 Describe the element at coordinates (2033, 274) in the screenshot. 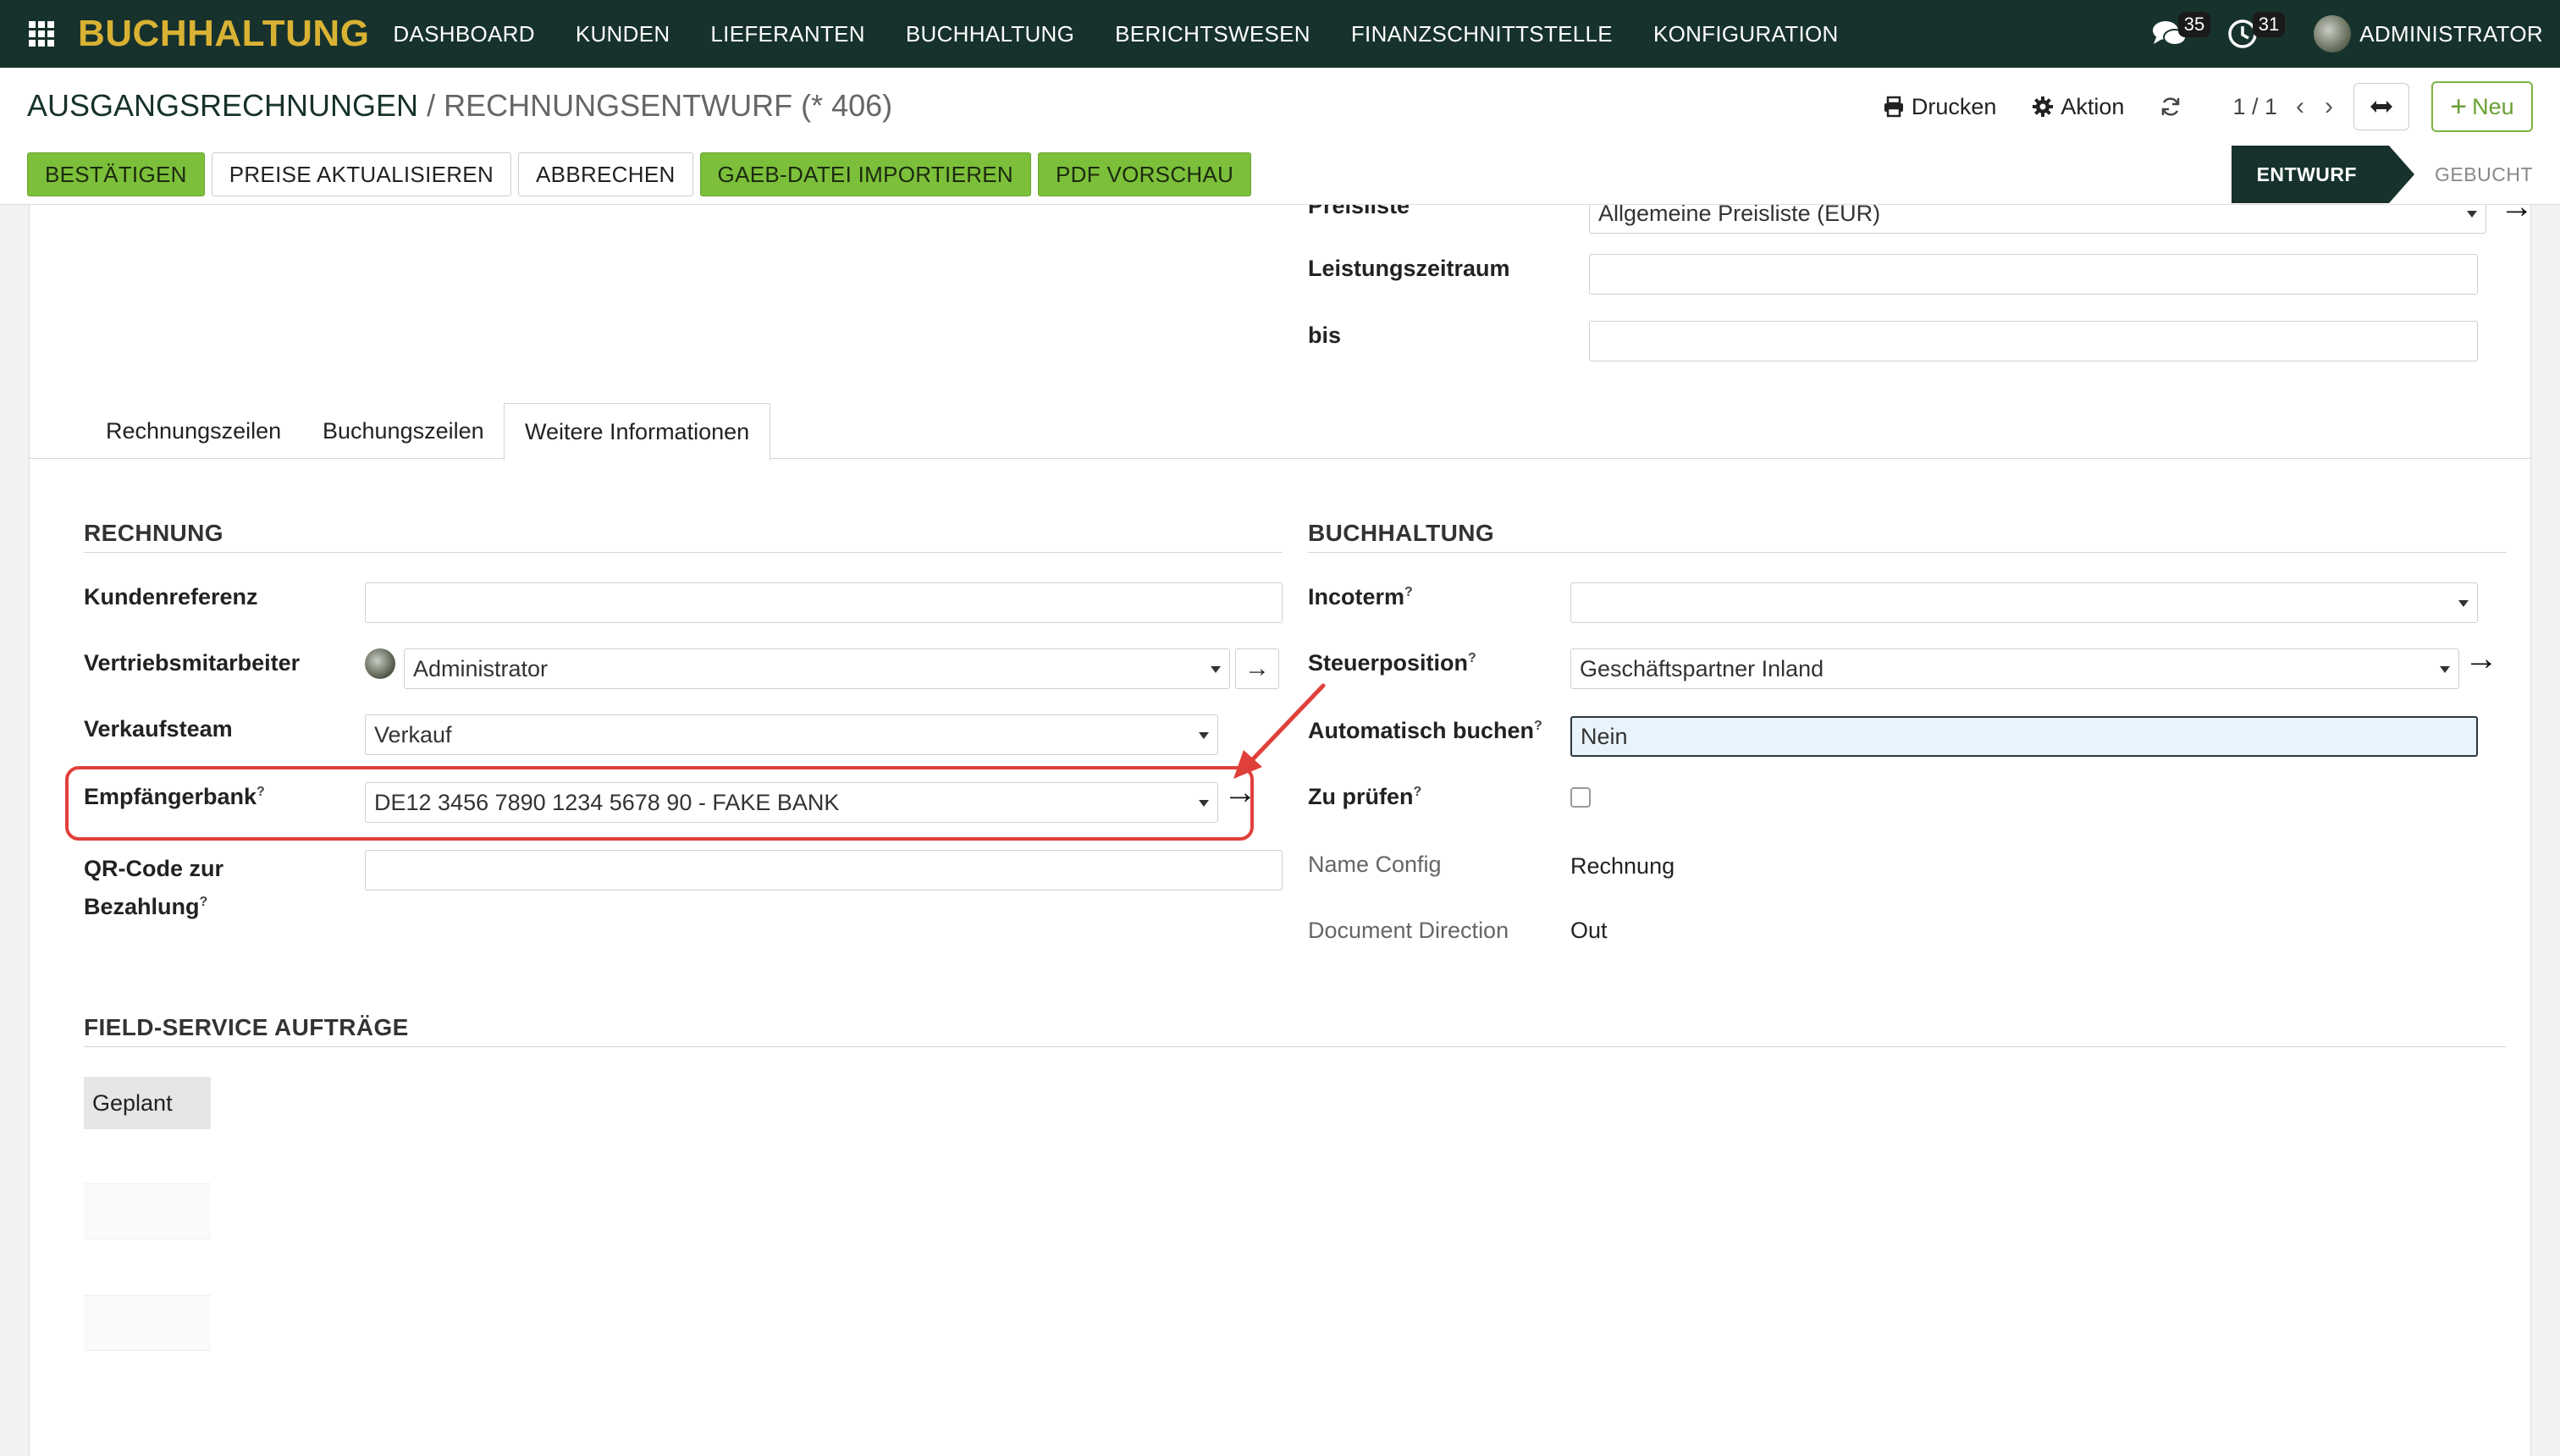

I see `service-period-input` at that location.